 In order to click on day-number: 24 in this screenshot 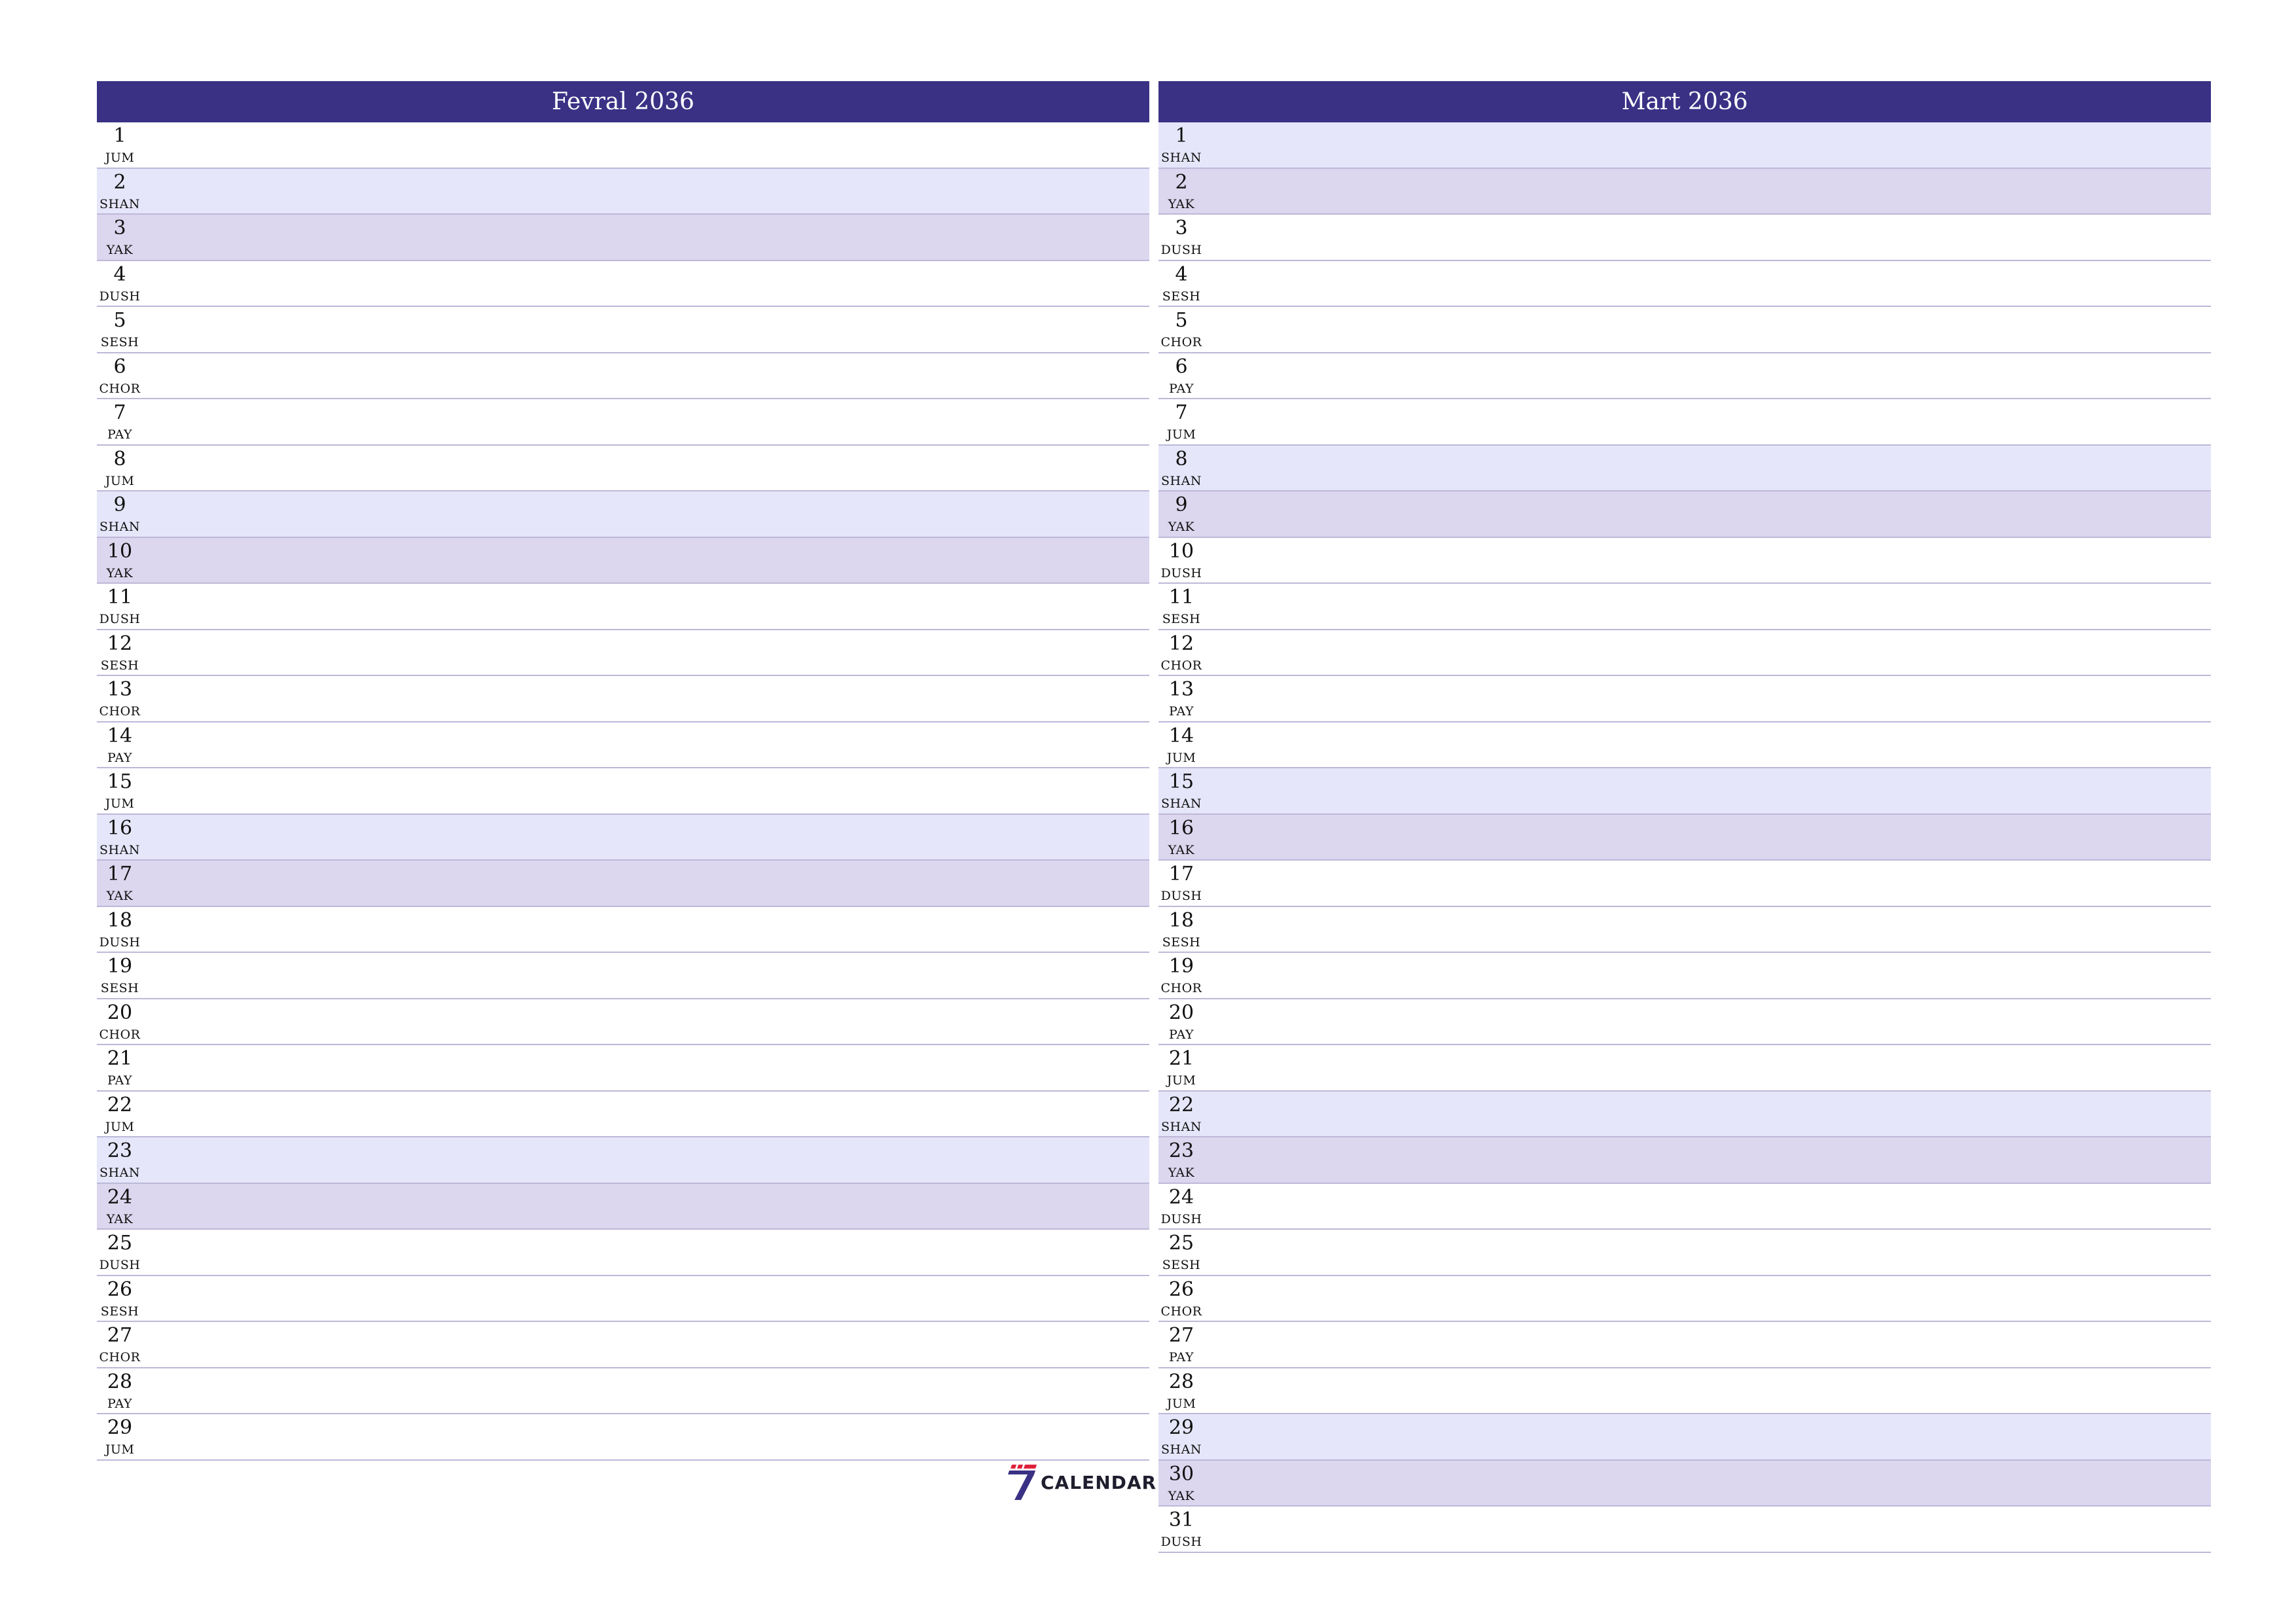, I will do `click(1181, 1197)`.